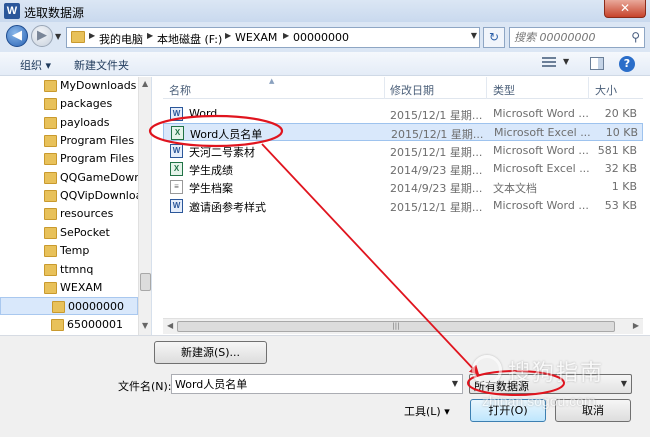 The width and height of the screenshot is (650, 437). Describe the element at coordinates (96, 306) in the screenshot. I see `tree-item-label: 00000000` at that location.